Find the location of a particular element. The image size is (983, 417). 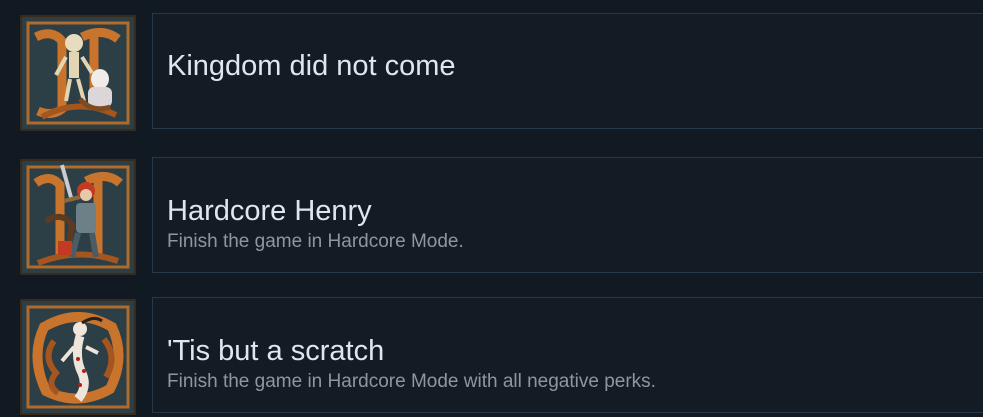

skeleton-illuminated-letter-icon is located at coordinates (78, 73).